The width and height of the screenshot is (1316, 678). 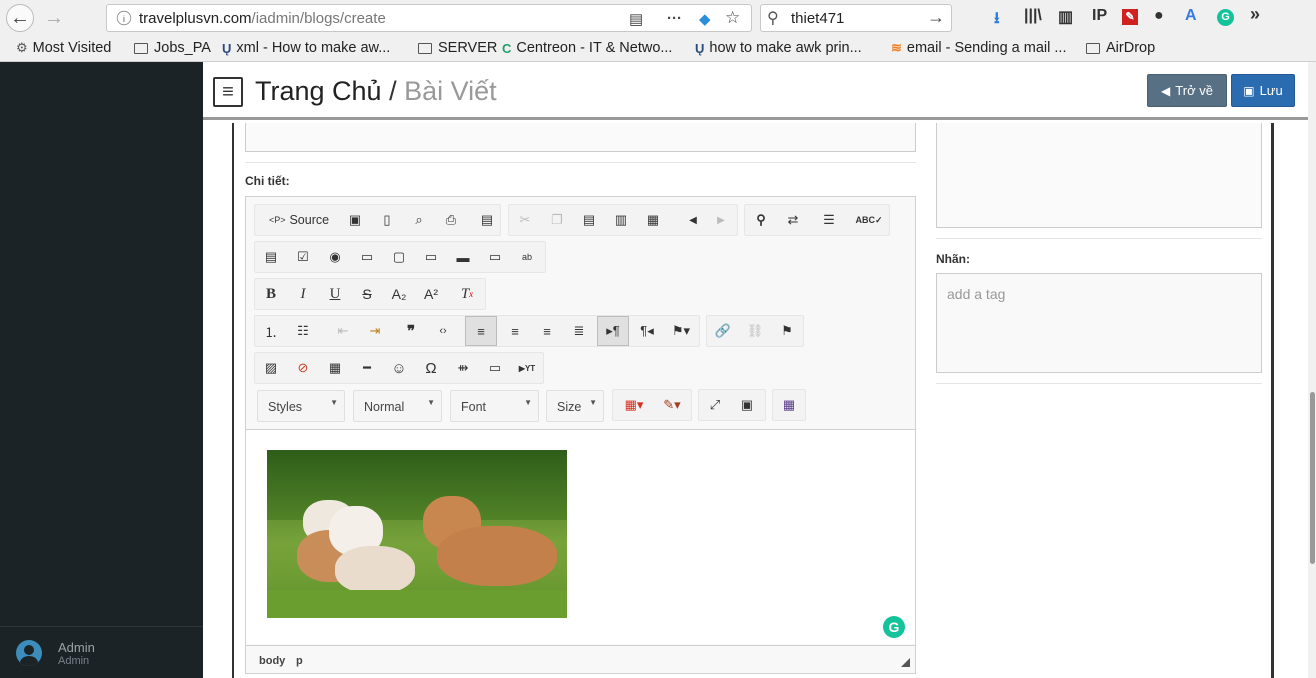 I want to click on breadcrumb-home: Trang Chủ, so click(x=318, y=91).